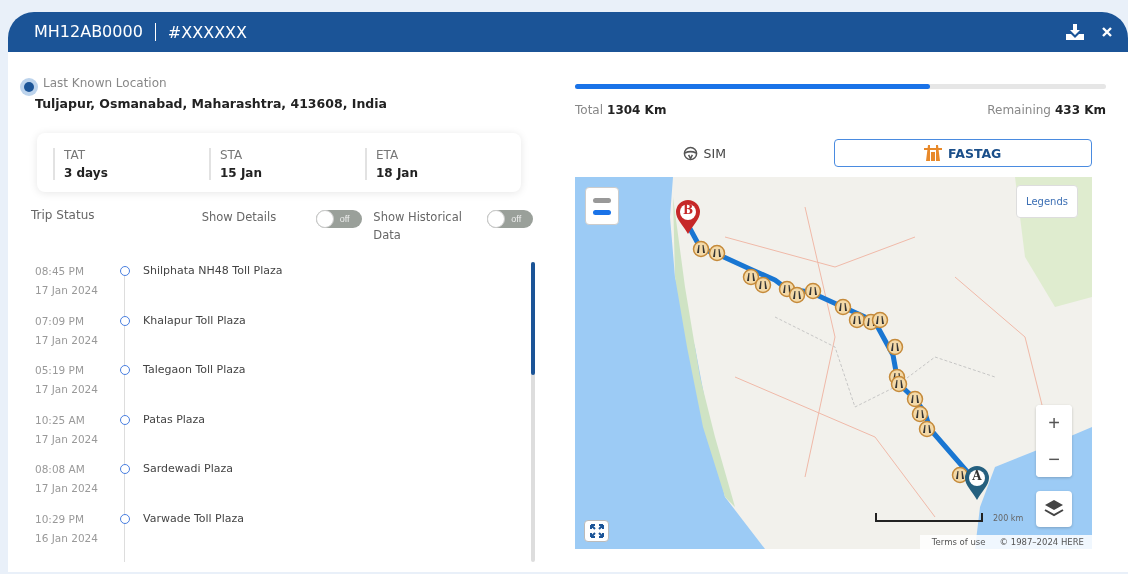 The width and height of the screenshot is (1128, 574). Describe the element at coordinates (75, 155) in the screenshot. I see `stat-label: TAT` at that location.